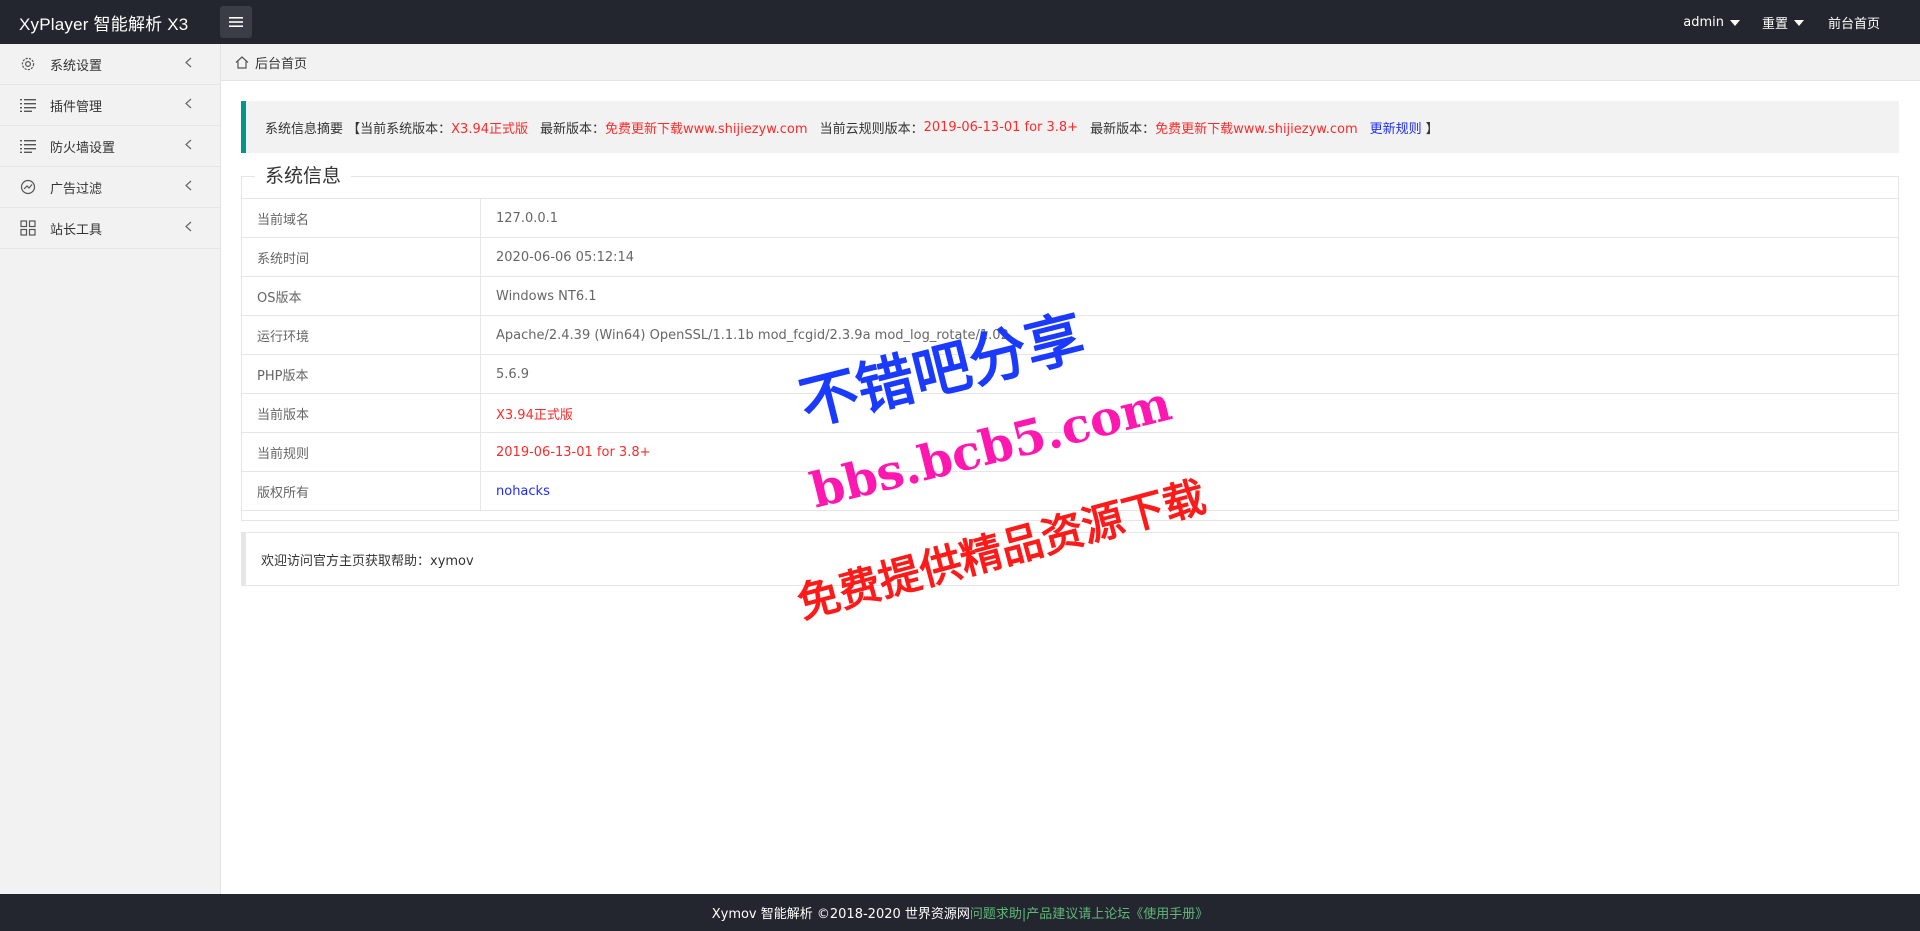 This screenshot has height=931, width=1920. Describe the element at coordinates (76, 66) in the screenshot. I see `sidebar-item-label: 系统设置` at that location.